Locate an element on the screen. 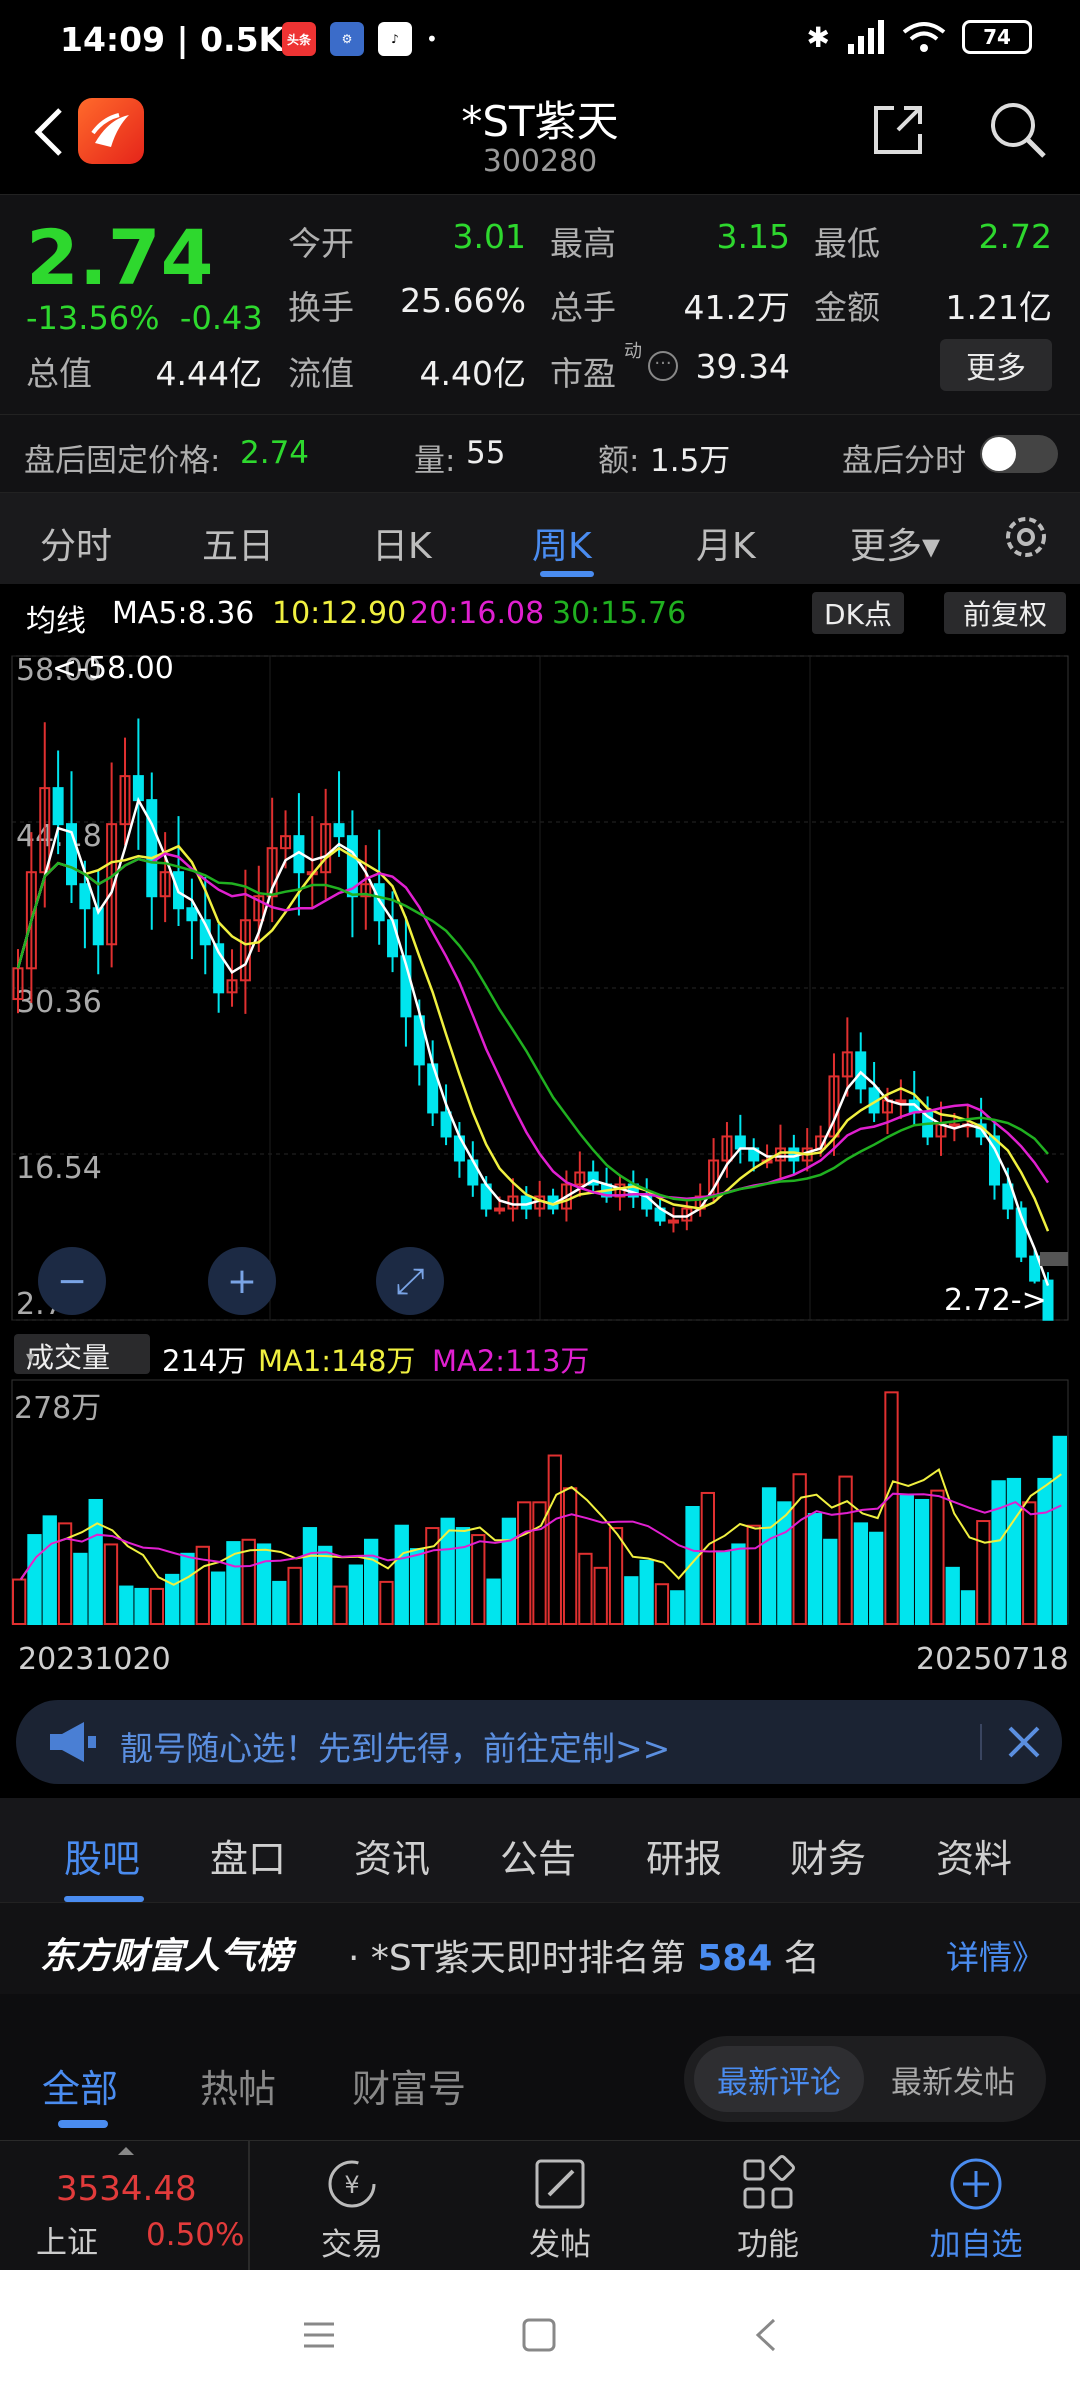 This screenshot has width=1080, height=2400. volume-value: 41.2万 is located at coordinates (736, 307).